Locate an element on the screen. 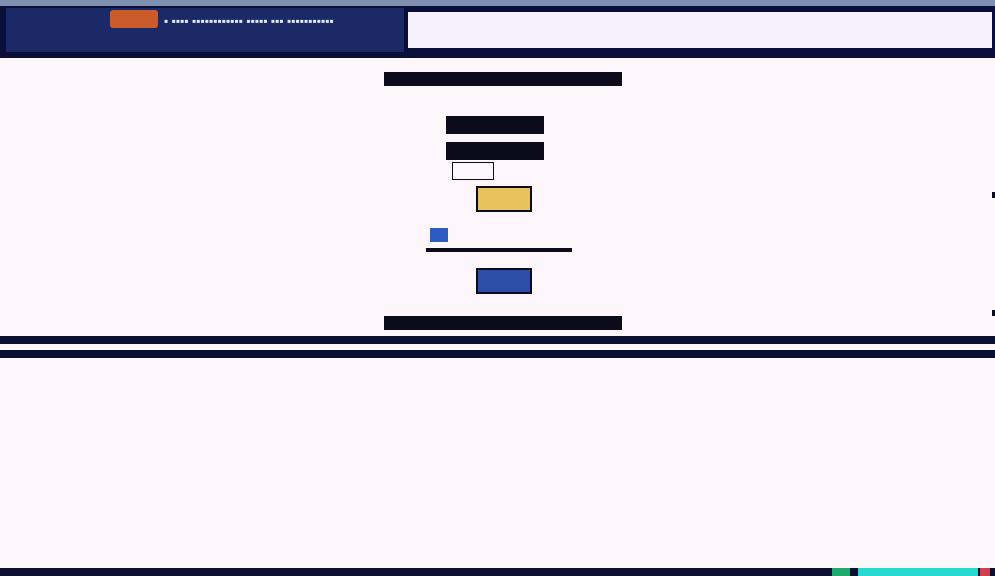  username-field is located at coordinates (495, 125).